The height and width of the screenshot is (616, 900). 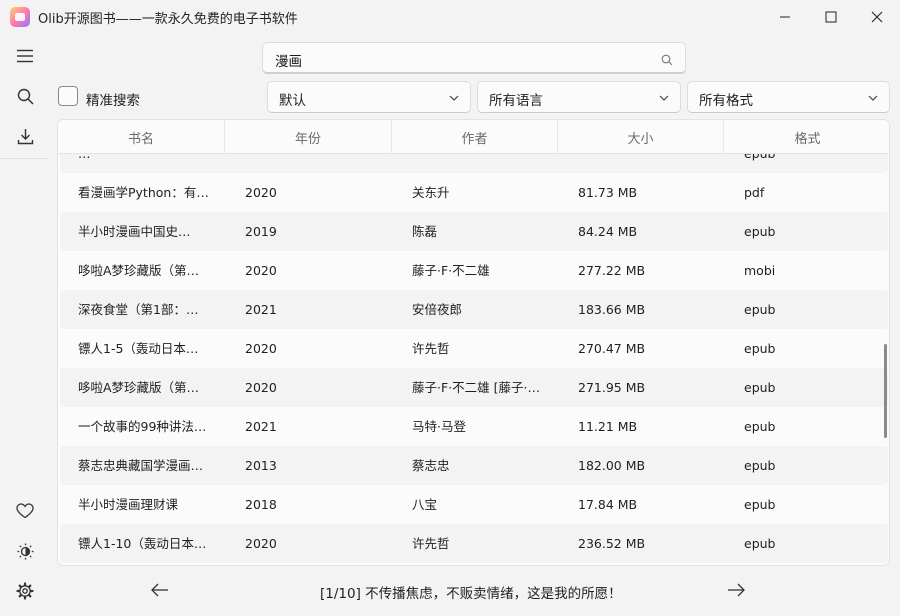 What do you see at coordinates (128, 504) in the screenshot?
I see `book-title: 半小时漫画理财课` at bounding box center [128, 504].